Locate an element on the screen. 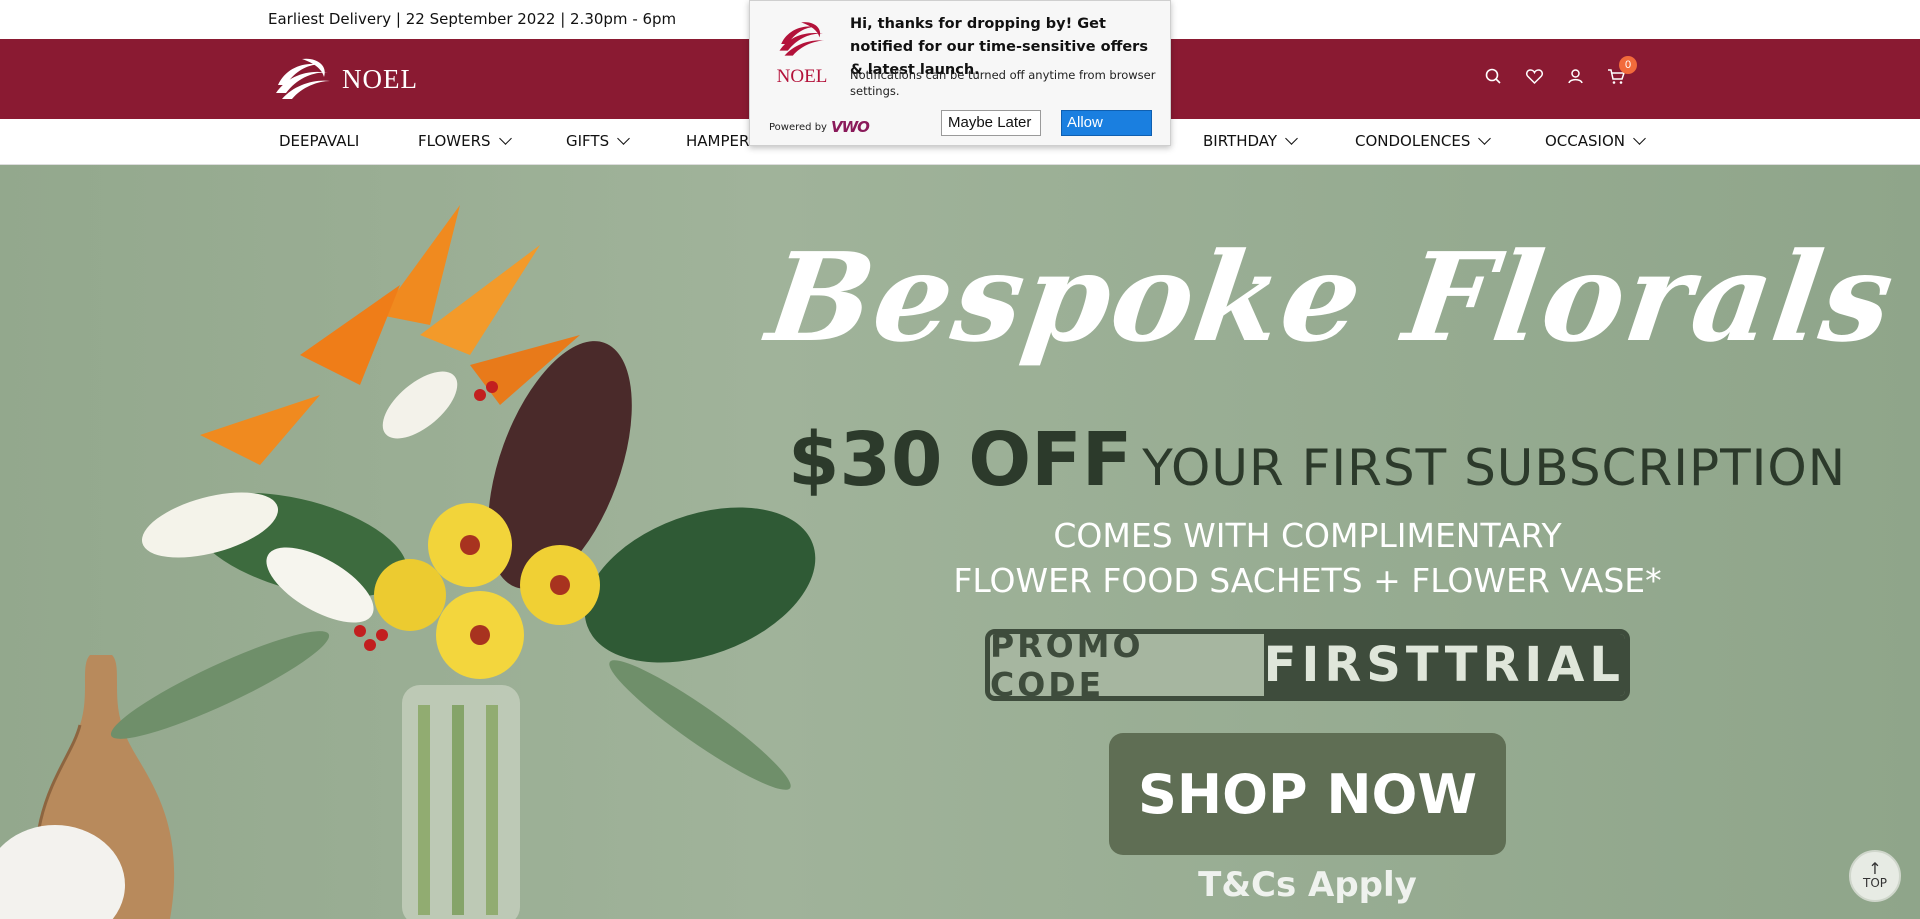 The height and width of the screenshot is (919, 1920). allow-button: Allow is located at coordinates (1106, 123).